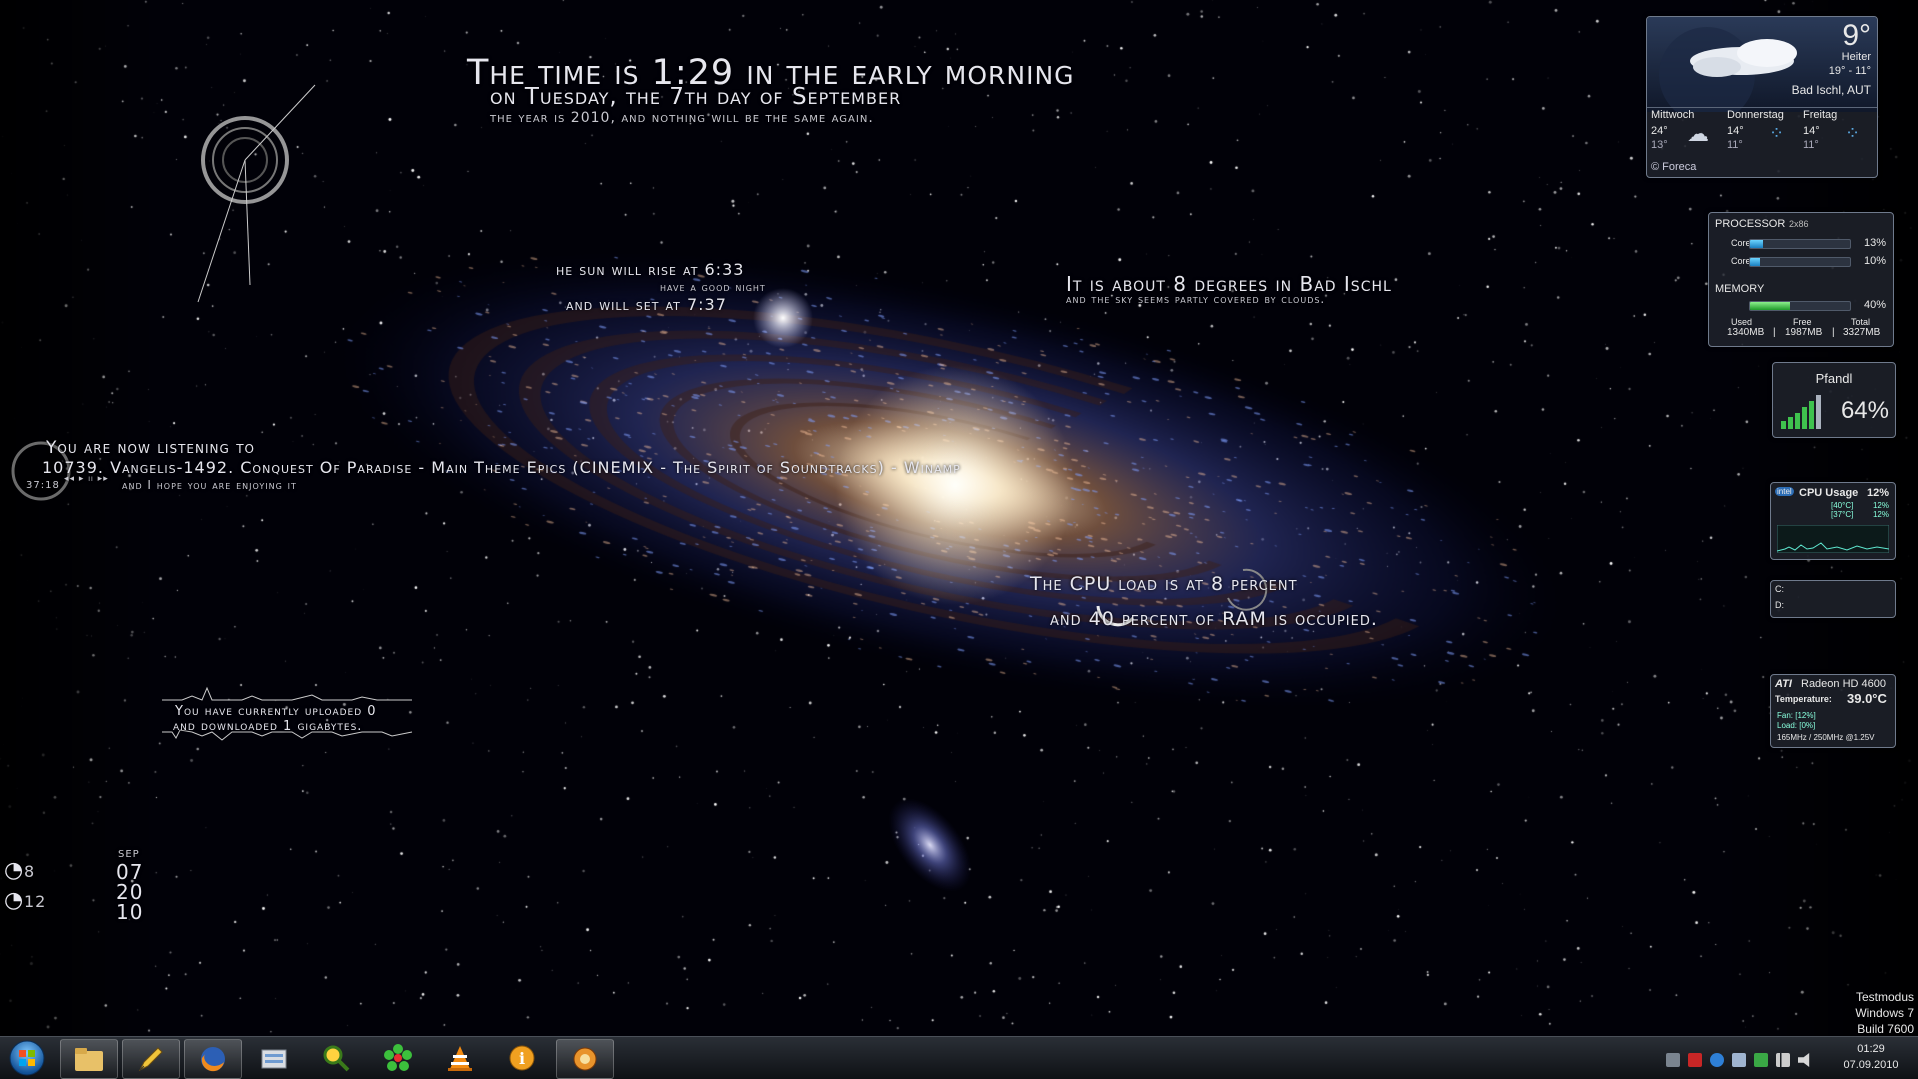  I want to click on core2-bar, so click(1800, 262).